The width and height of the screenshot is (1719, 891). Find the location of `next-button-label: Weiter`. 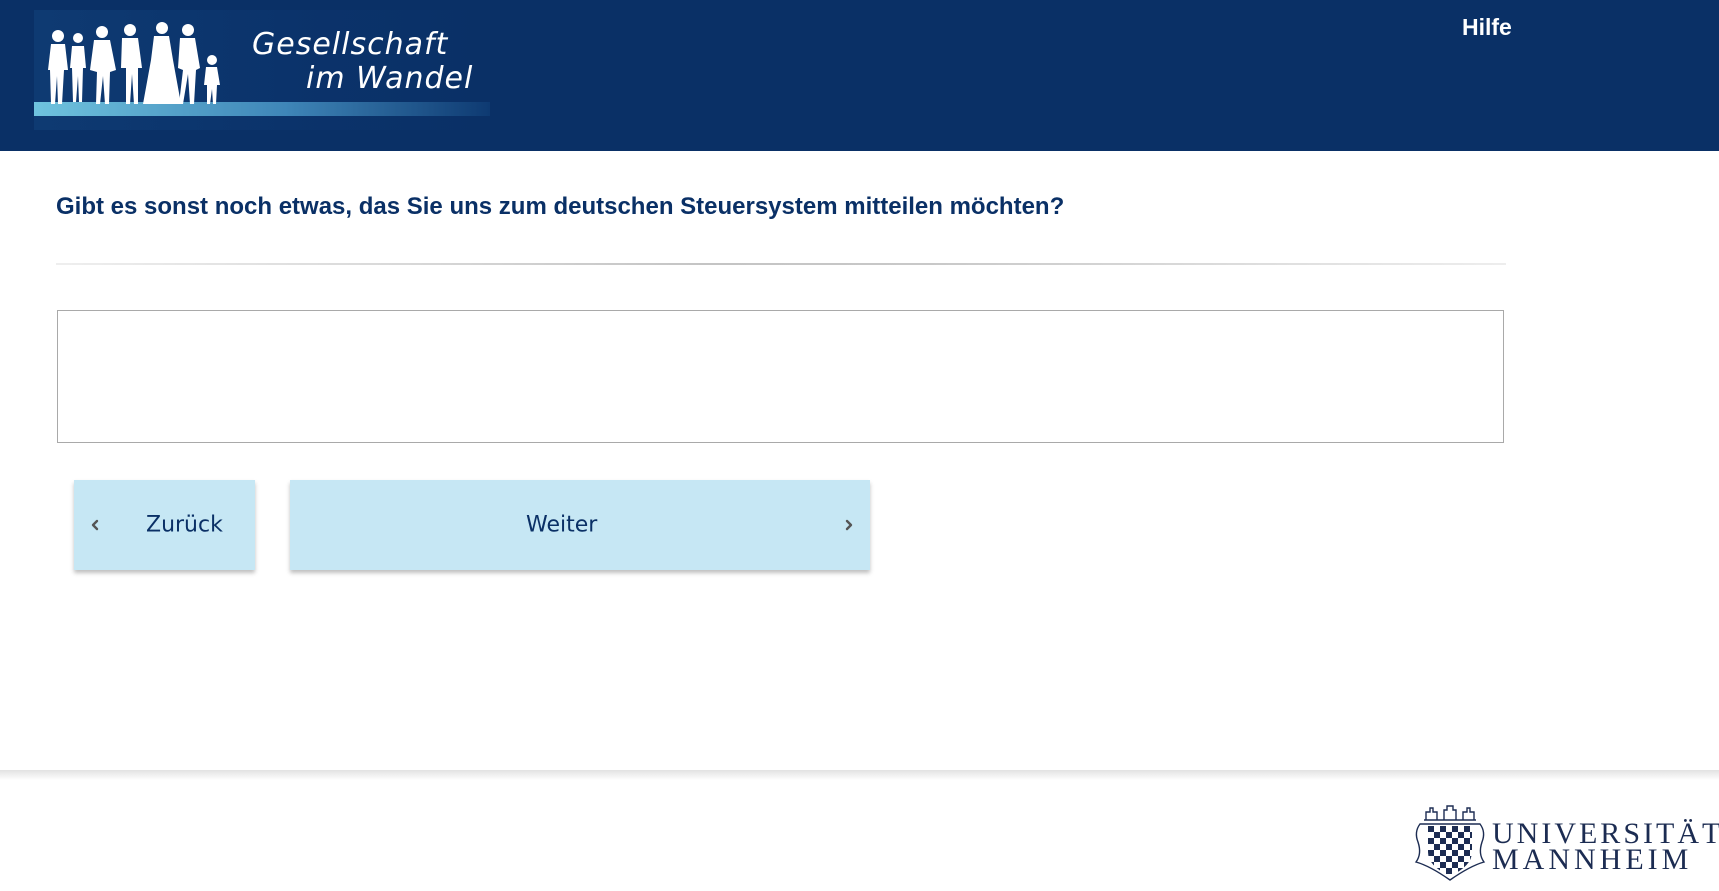

next-button-label: Weiter is located at coordinates (562, 525).